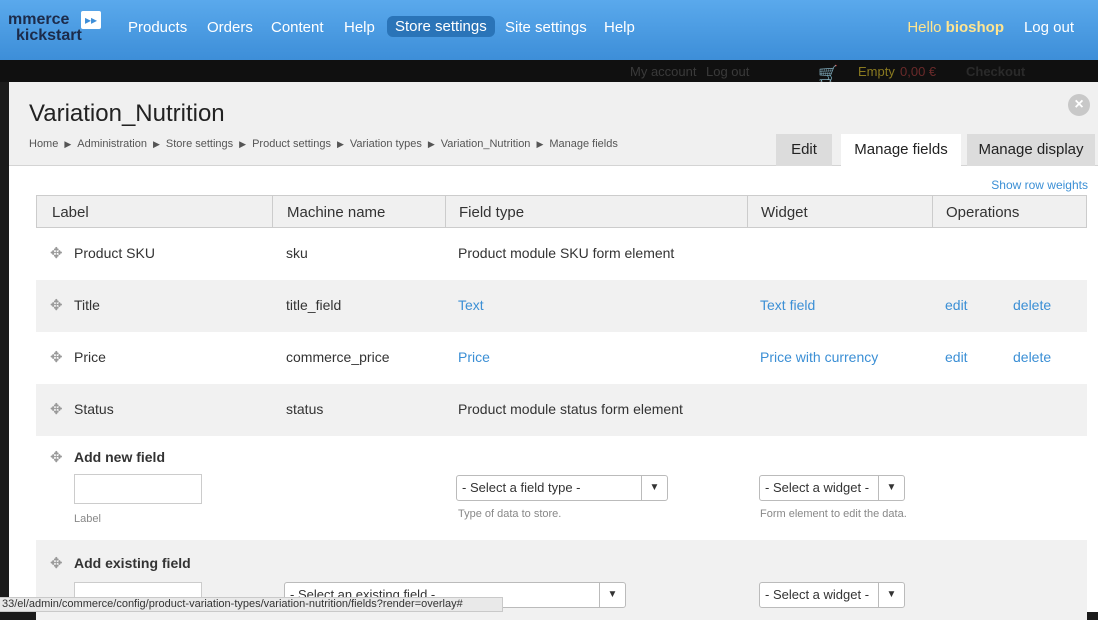 This screenshot has width=1098, height=620. Describe the element at coordinates (1079, 105) in the screenshot. I see `close-icon: ×` at that location.